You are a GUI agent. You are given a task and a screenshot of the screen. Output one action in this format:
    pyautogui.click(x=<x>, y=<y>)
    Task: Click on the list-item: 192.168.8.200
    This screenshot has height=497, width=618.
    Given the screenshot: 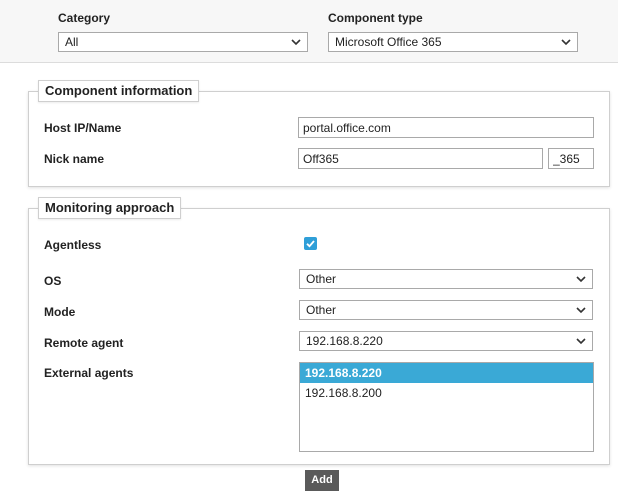 What is the action you would take?
    pyautogui.click(x=446, y=393)
    